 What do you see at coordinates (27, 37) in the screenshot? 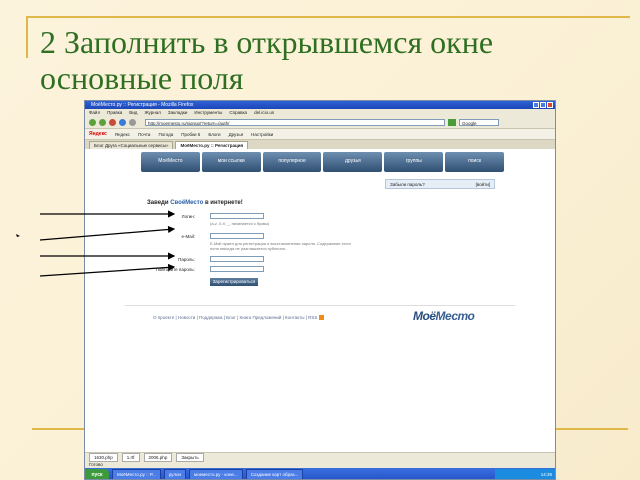
I see `slide-left-rule` at bounding box center [27, 37].